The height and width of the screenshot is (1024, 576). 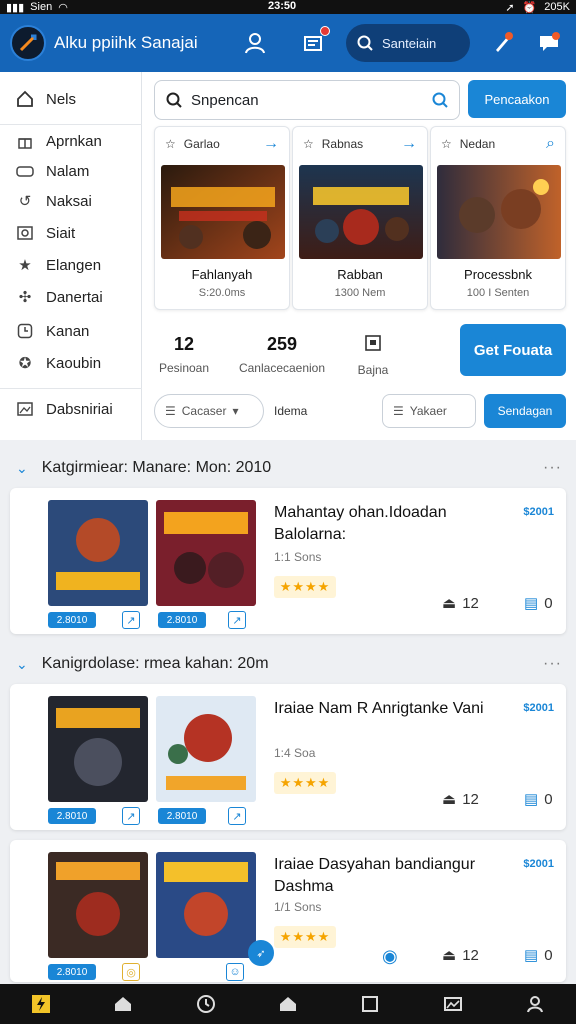 What do you see at coordinates (61, 233) in the screenshot?
I see `sidebar-item-label: Siait` at bounding box center [61, 233].